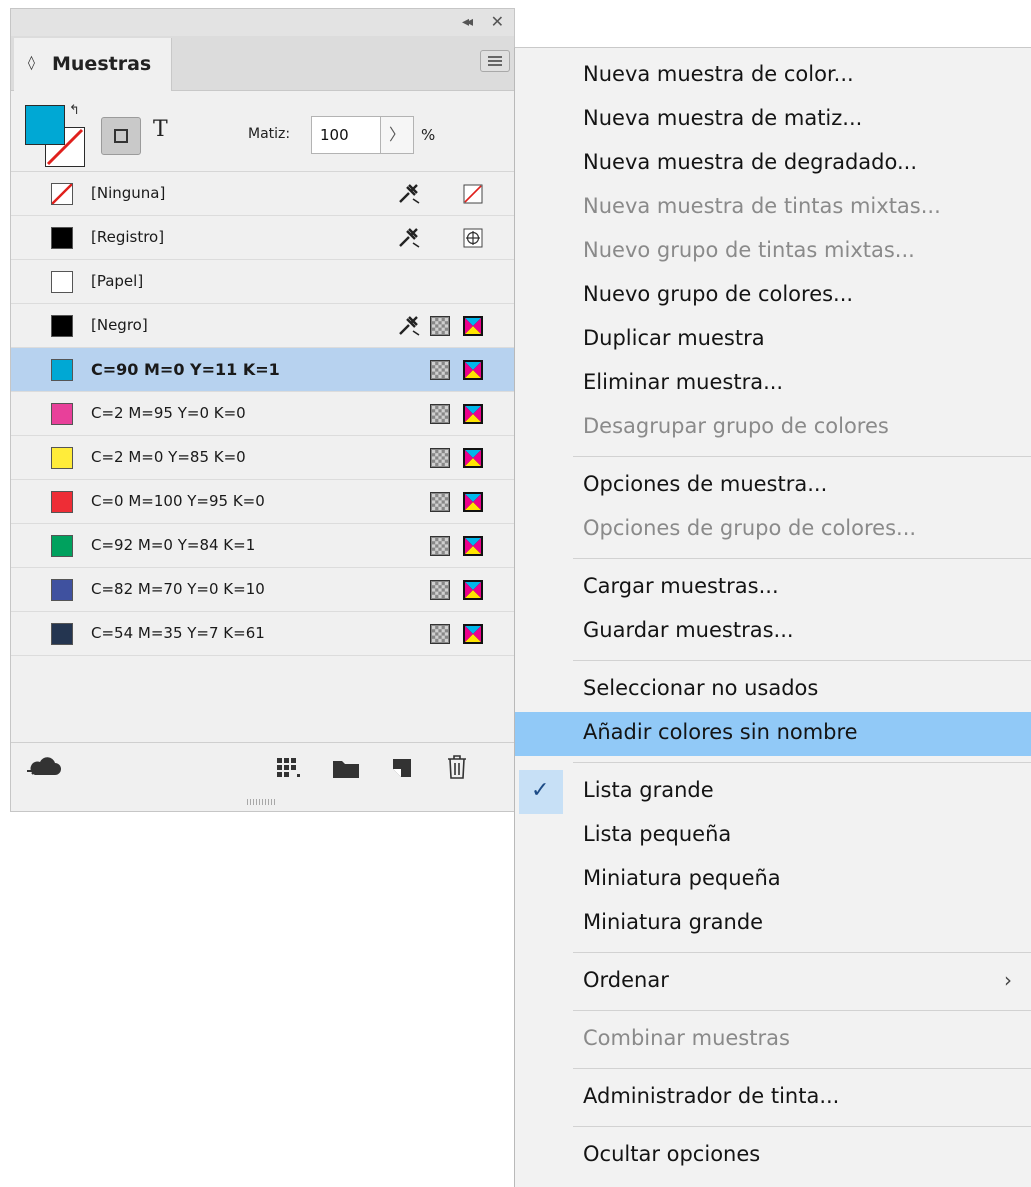 The height and width of the screenshot is (1187, 1031). What do you see at coordinates (43, 769) in the screenshot?
I see `cc-library-icon` at bounding box center [43, 769].